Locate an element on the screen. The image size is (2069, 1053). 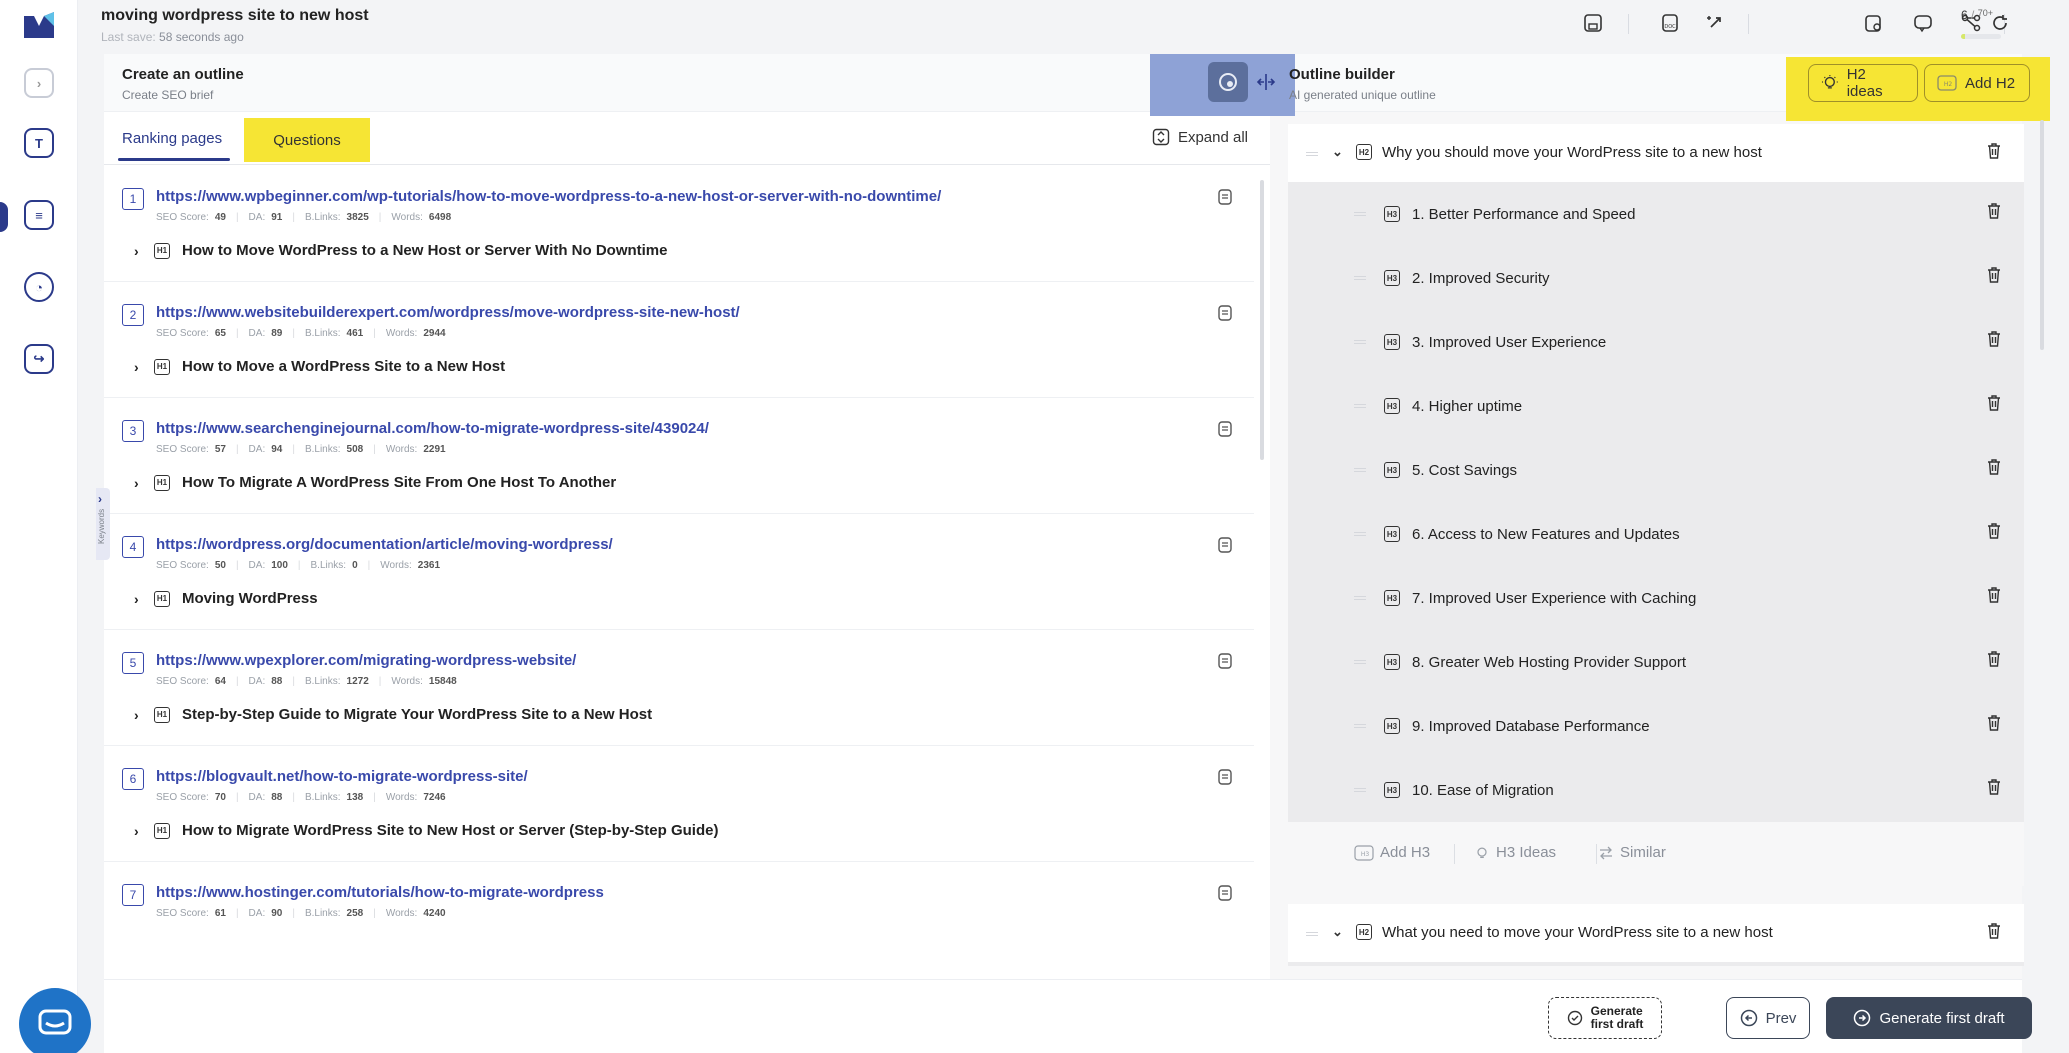
doc-export-icon: DOC is located at coordinates (1670, 23).